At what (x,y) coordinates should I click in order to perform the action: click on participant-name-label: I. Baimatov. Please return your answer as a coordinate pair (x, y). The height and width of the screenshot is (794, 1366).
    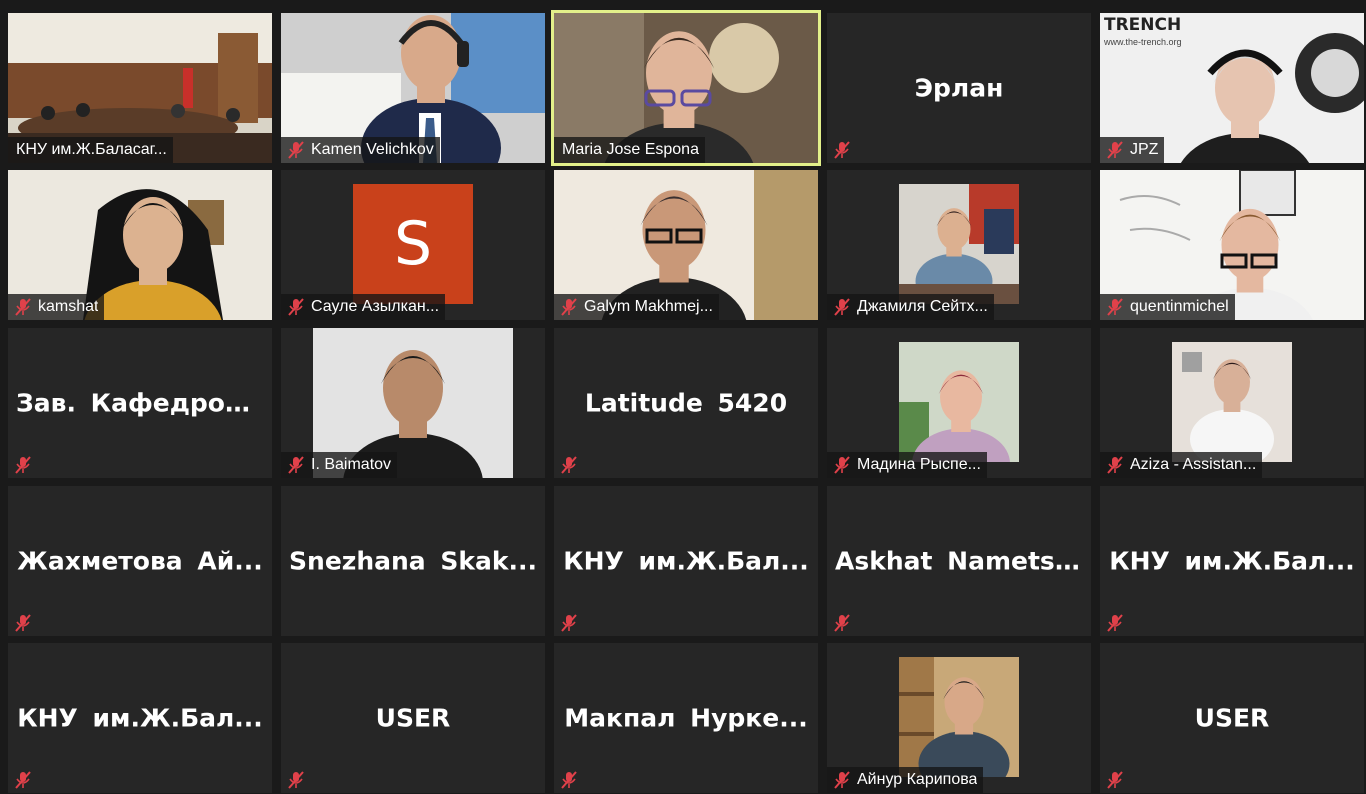
    Looking at the image, I should click on (339, 465).